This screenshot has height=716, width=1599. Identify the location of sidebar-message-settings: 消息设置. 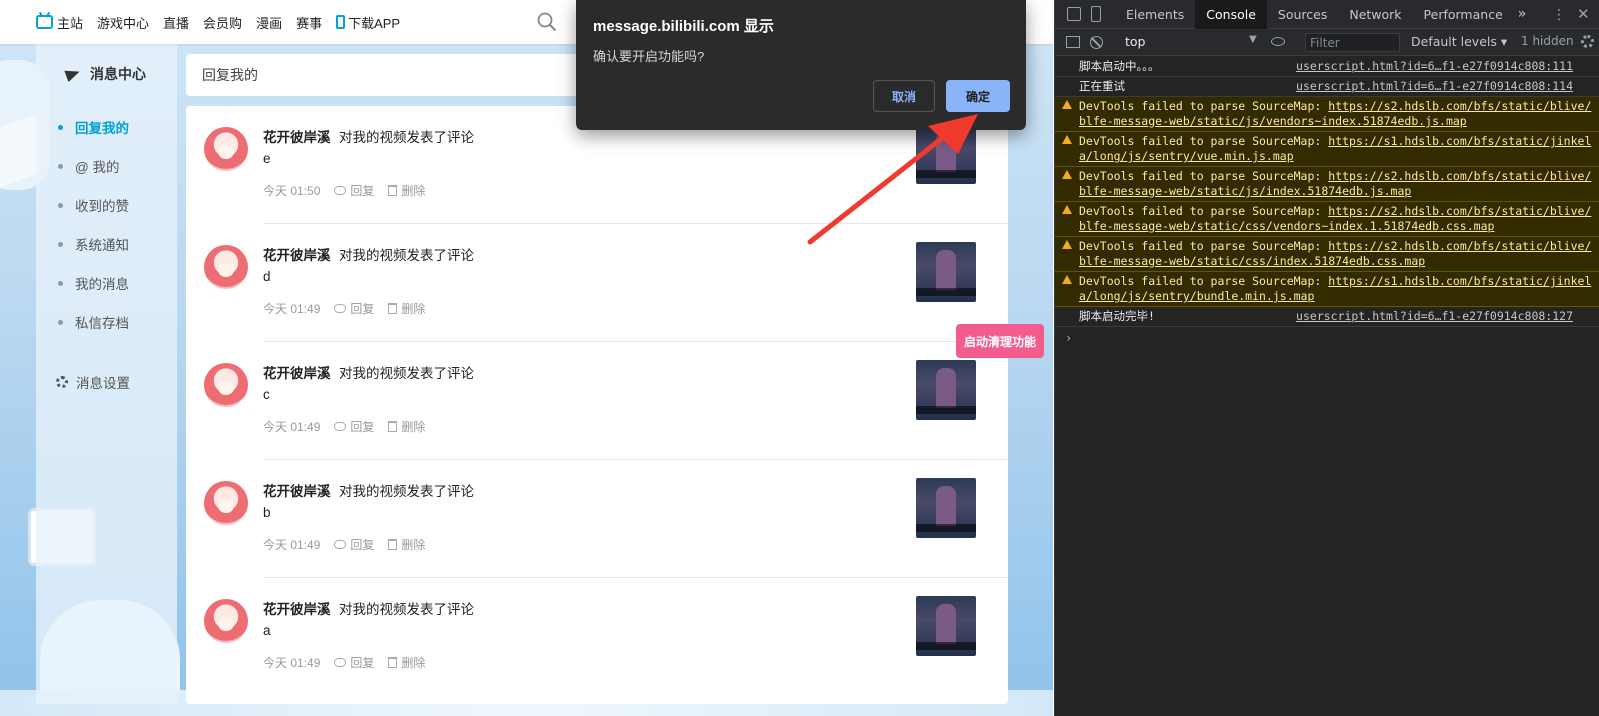
(93, 382).